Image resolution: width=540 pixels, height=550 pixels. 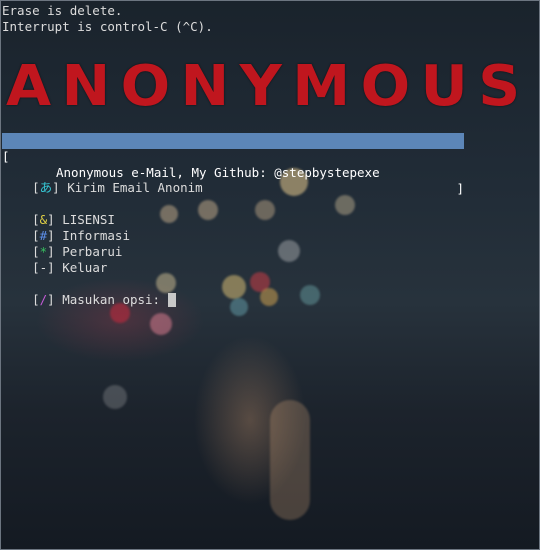 I want to click on menu-label: Kirim Email Anonim, so click(x=135, y=187).